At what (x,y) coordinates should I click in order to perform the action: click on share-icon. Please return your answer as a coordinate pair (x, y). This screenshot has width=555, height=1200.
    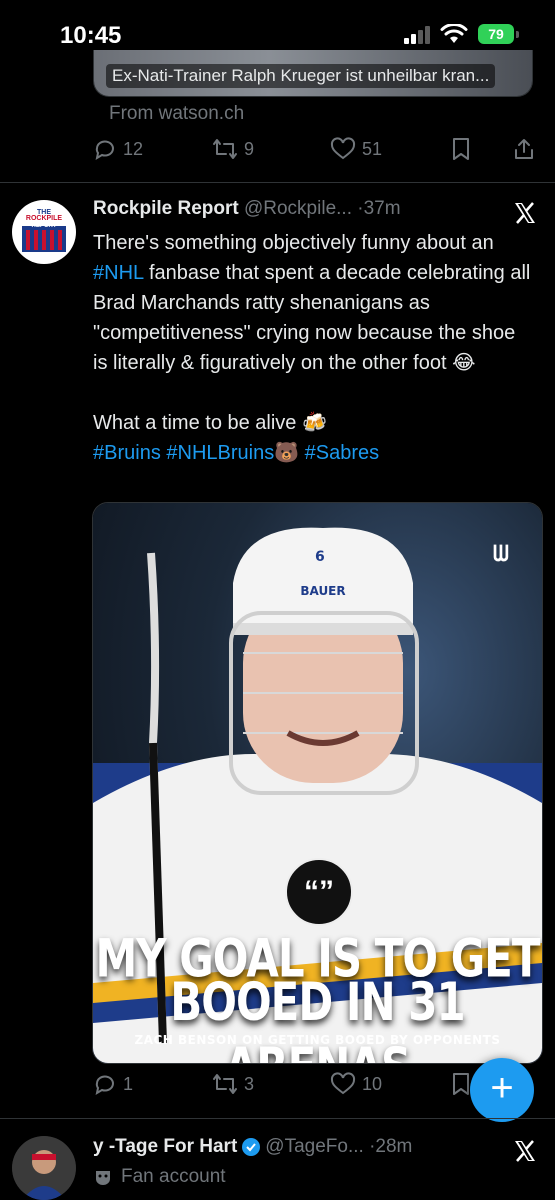
    Looking at the image, I should click on (524, 149).